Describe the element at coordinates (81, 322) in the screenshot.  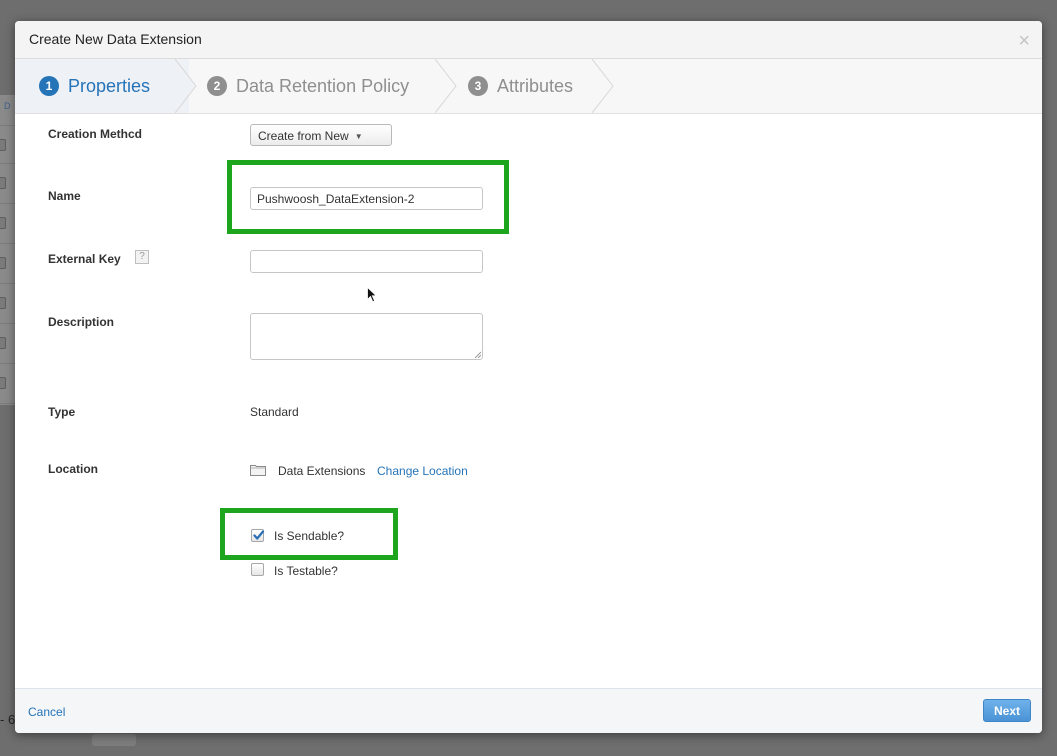
I see `description-label: Description` at that location.